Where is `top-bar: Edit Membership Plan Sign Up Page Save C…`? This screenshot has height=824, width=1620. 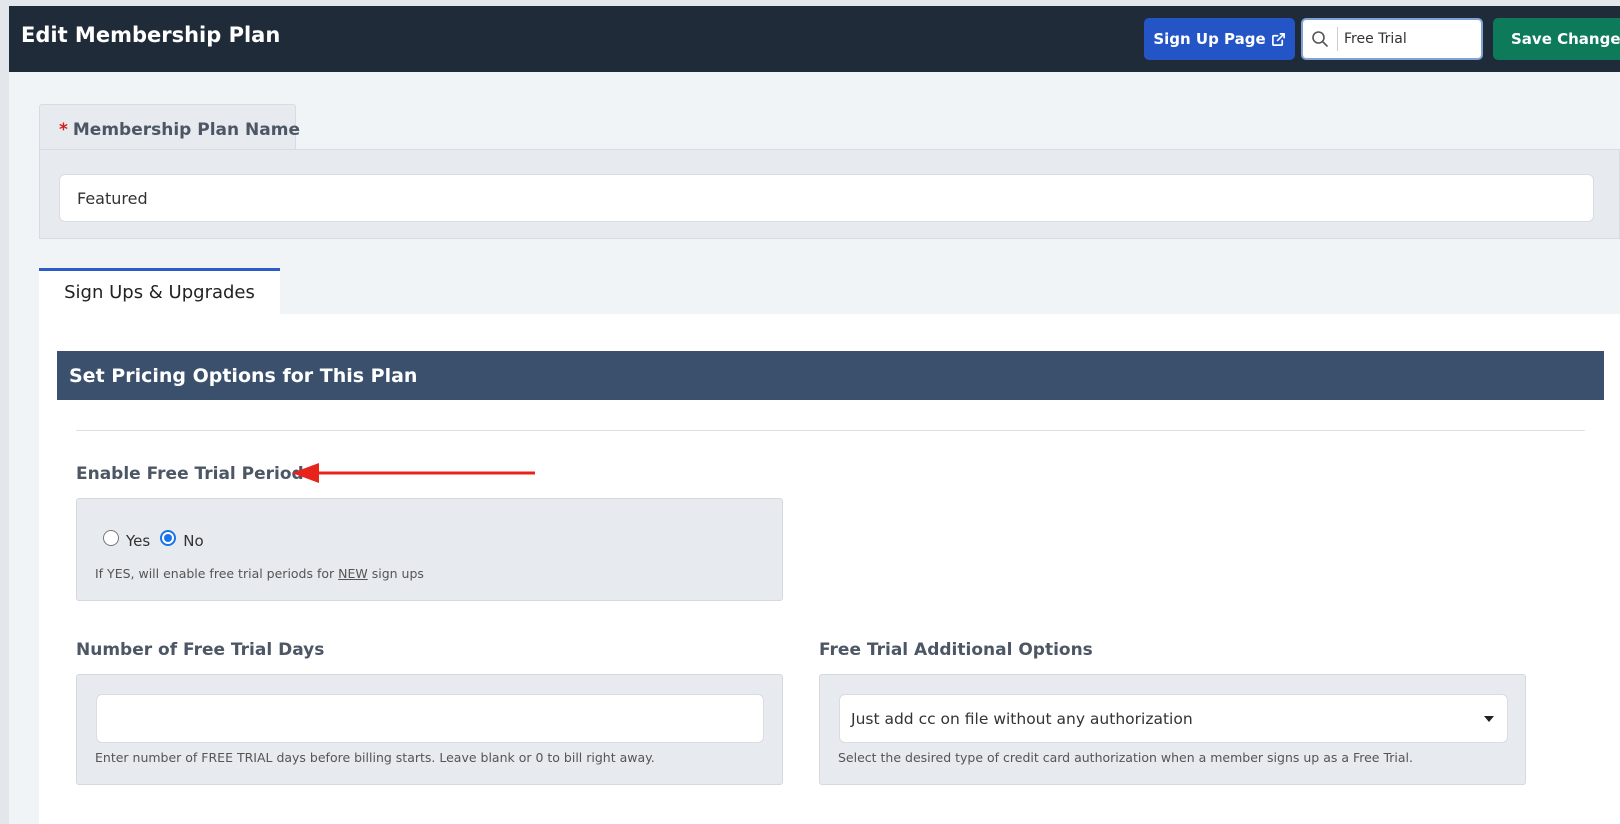
top-bar: Edit Membership Plan Sign Up Page Save C… is located at coordinates (814, 39).